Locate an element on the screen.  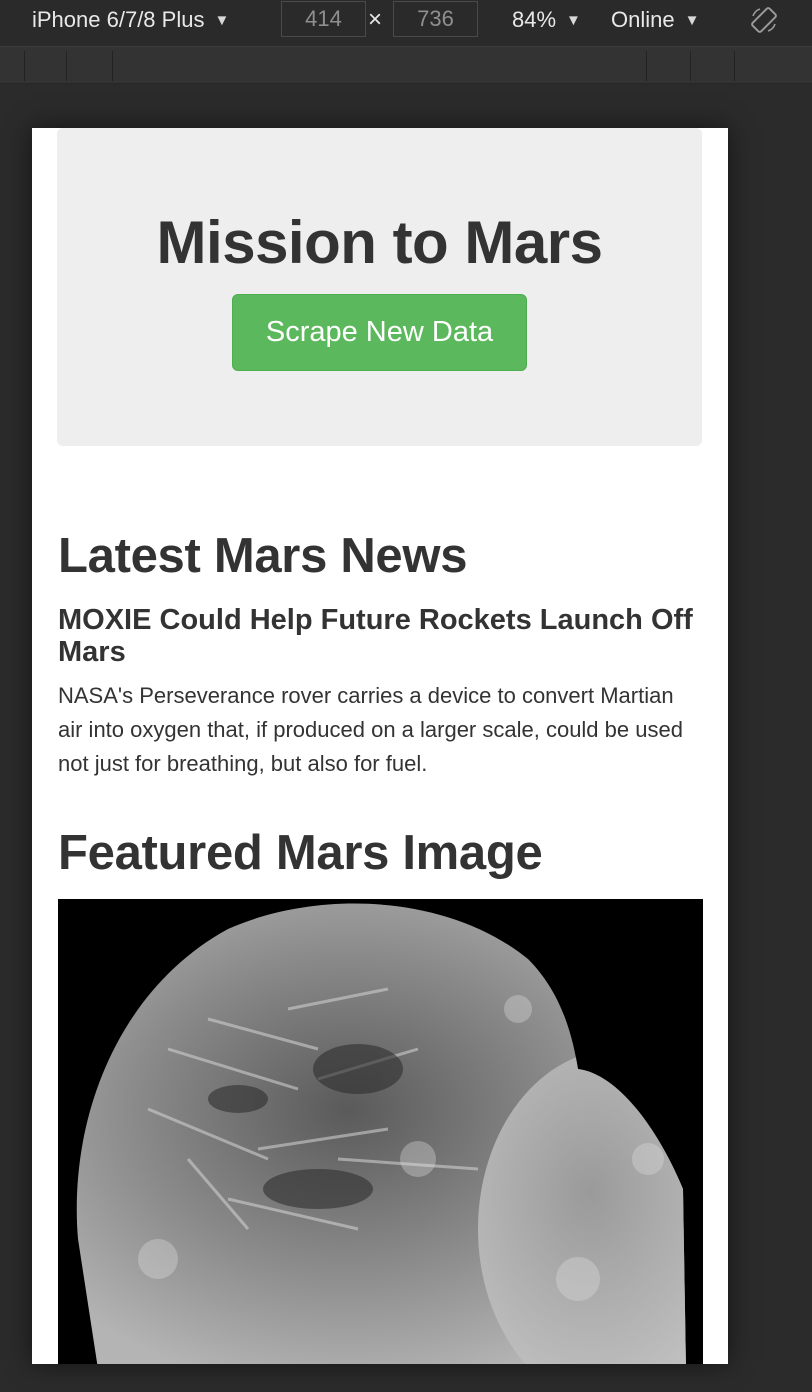
width-input: 414 is located at coordinates (323, 19).